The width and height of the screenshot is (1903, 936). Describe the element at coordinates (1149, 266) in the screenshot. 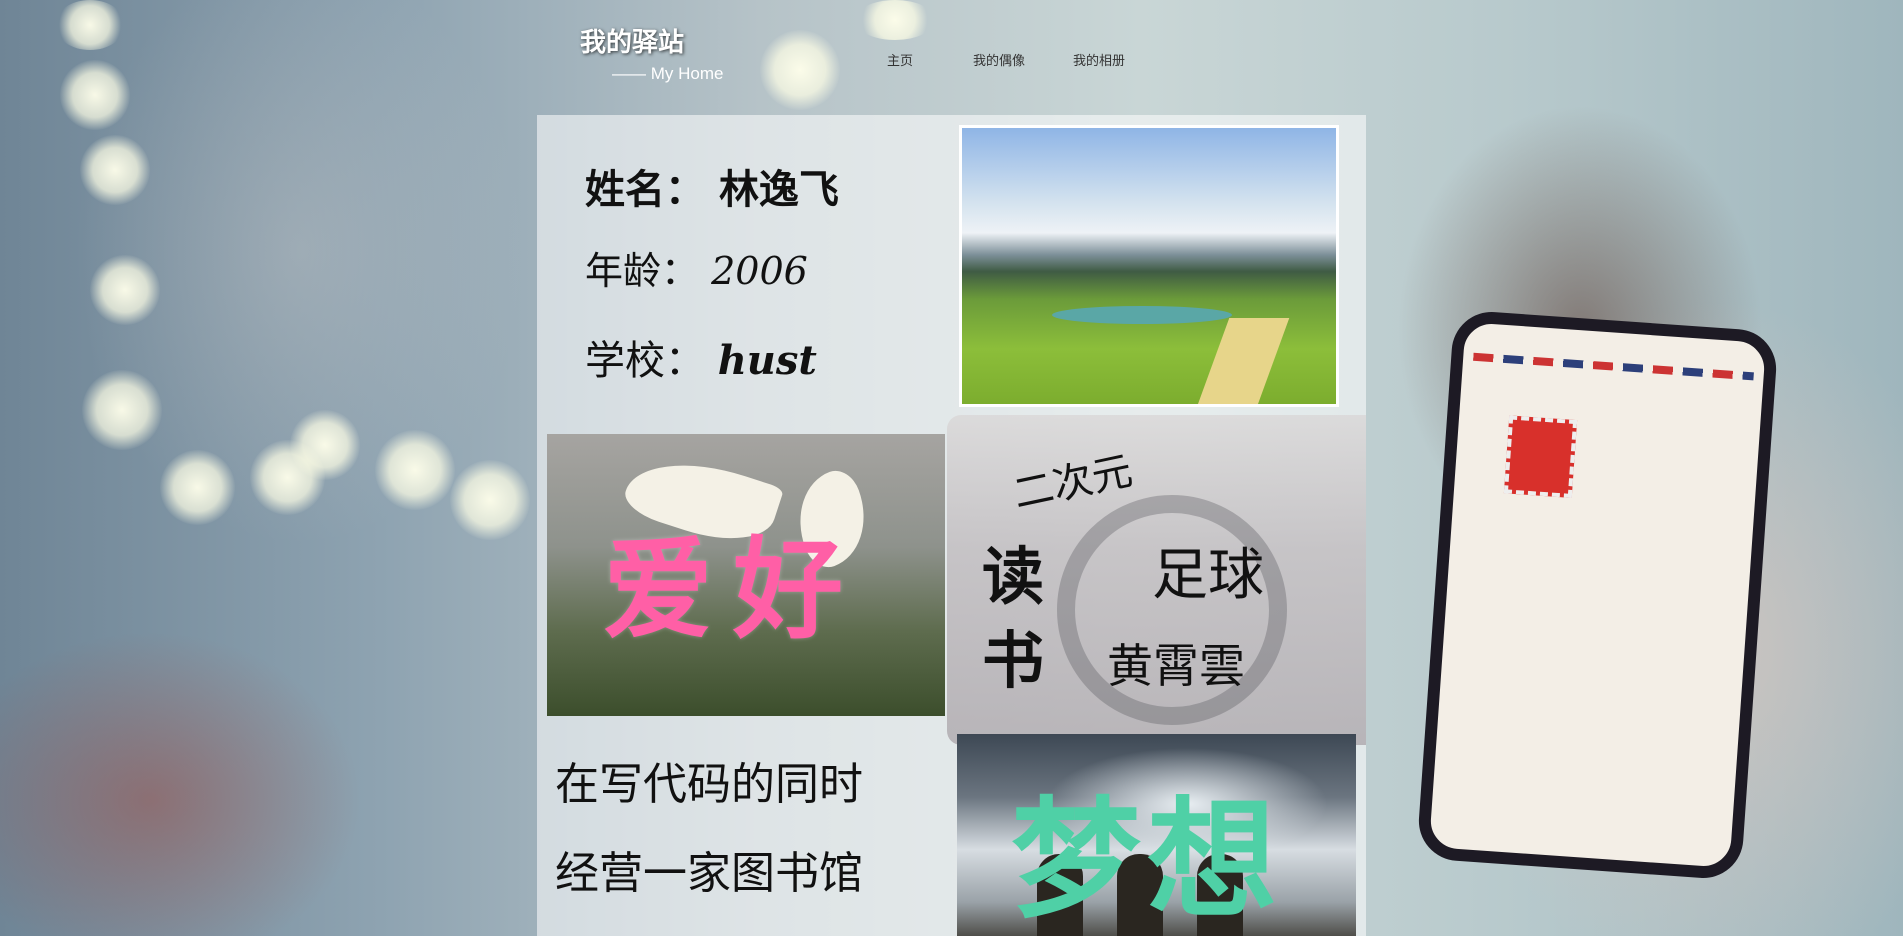

I see `mountain-photo` at that location.